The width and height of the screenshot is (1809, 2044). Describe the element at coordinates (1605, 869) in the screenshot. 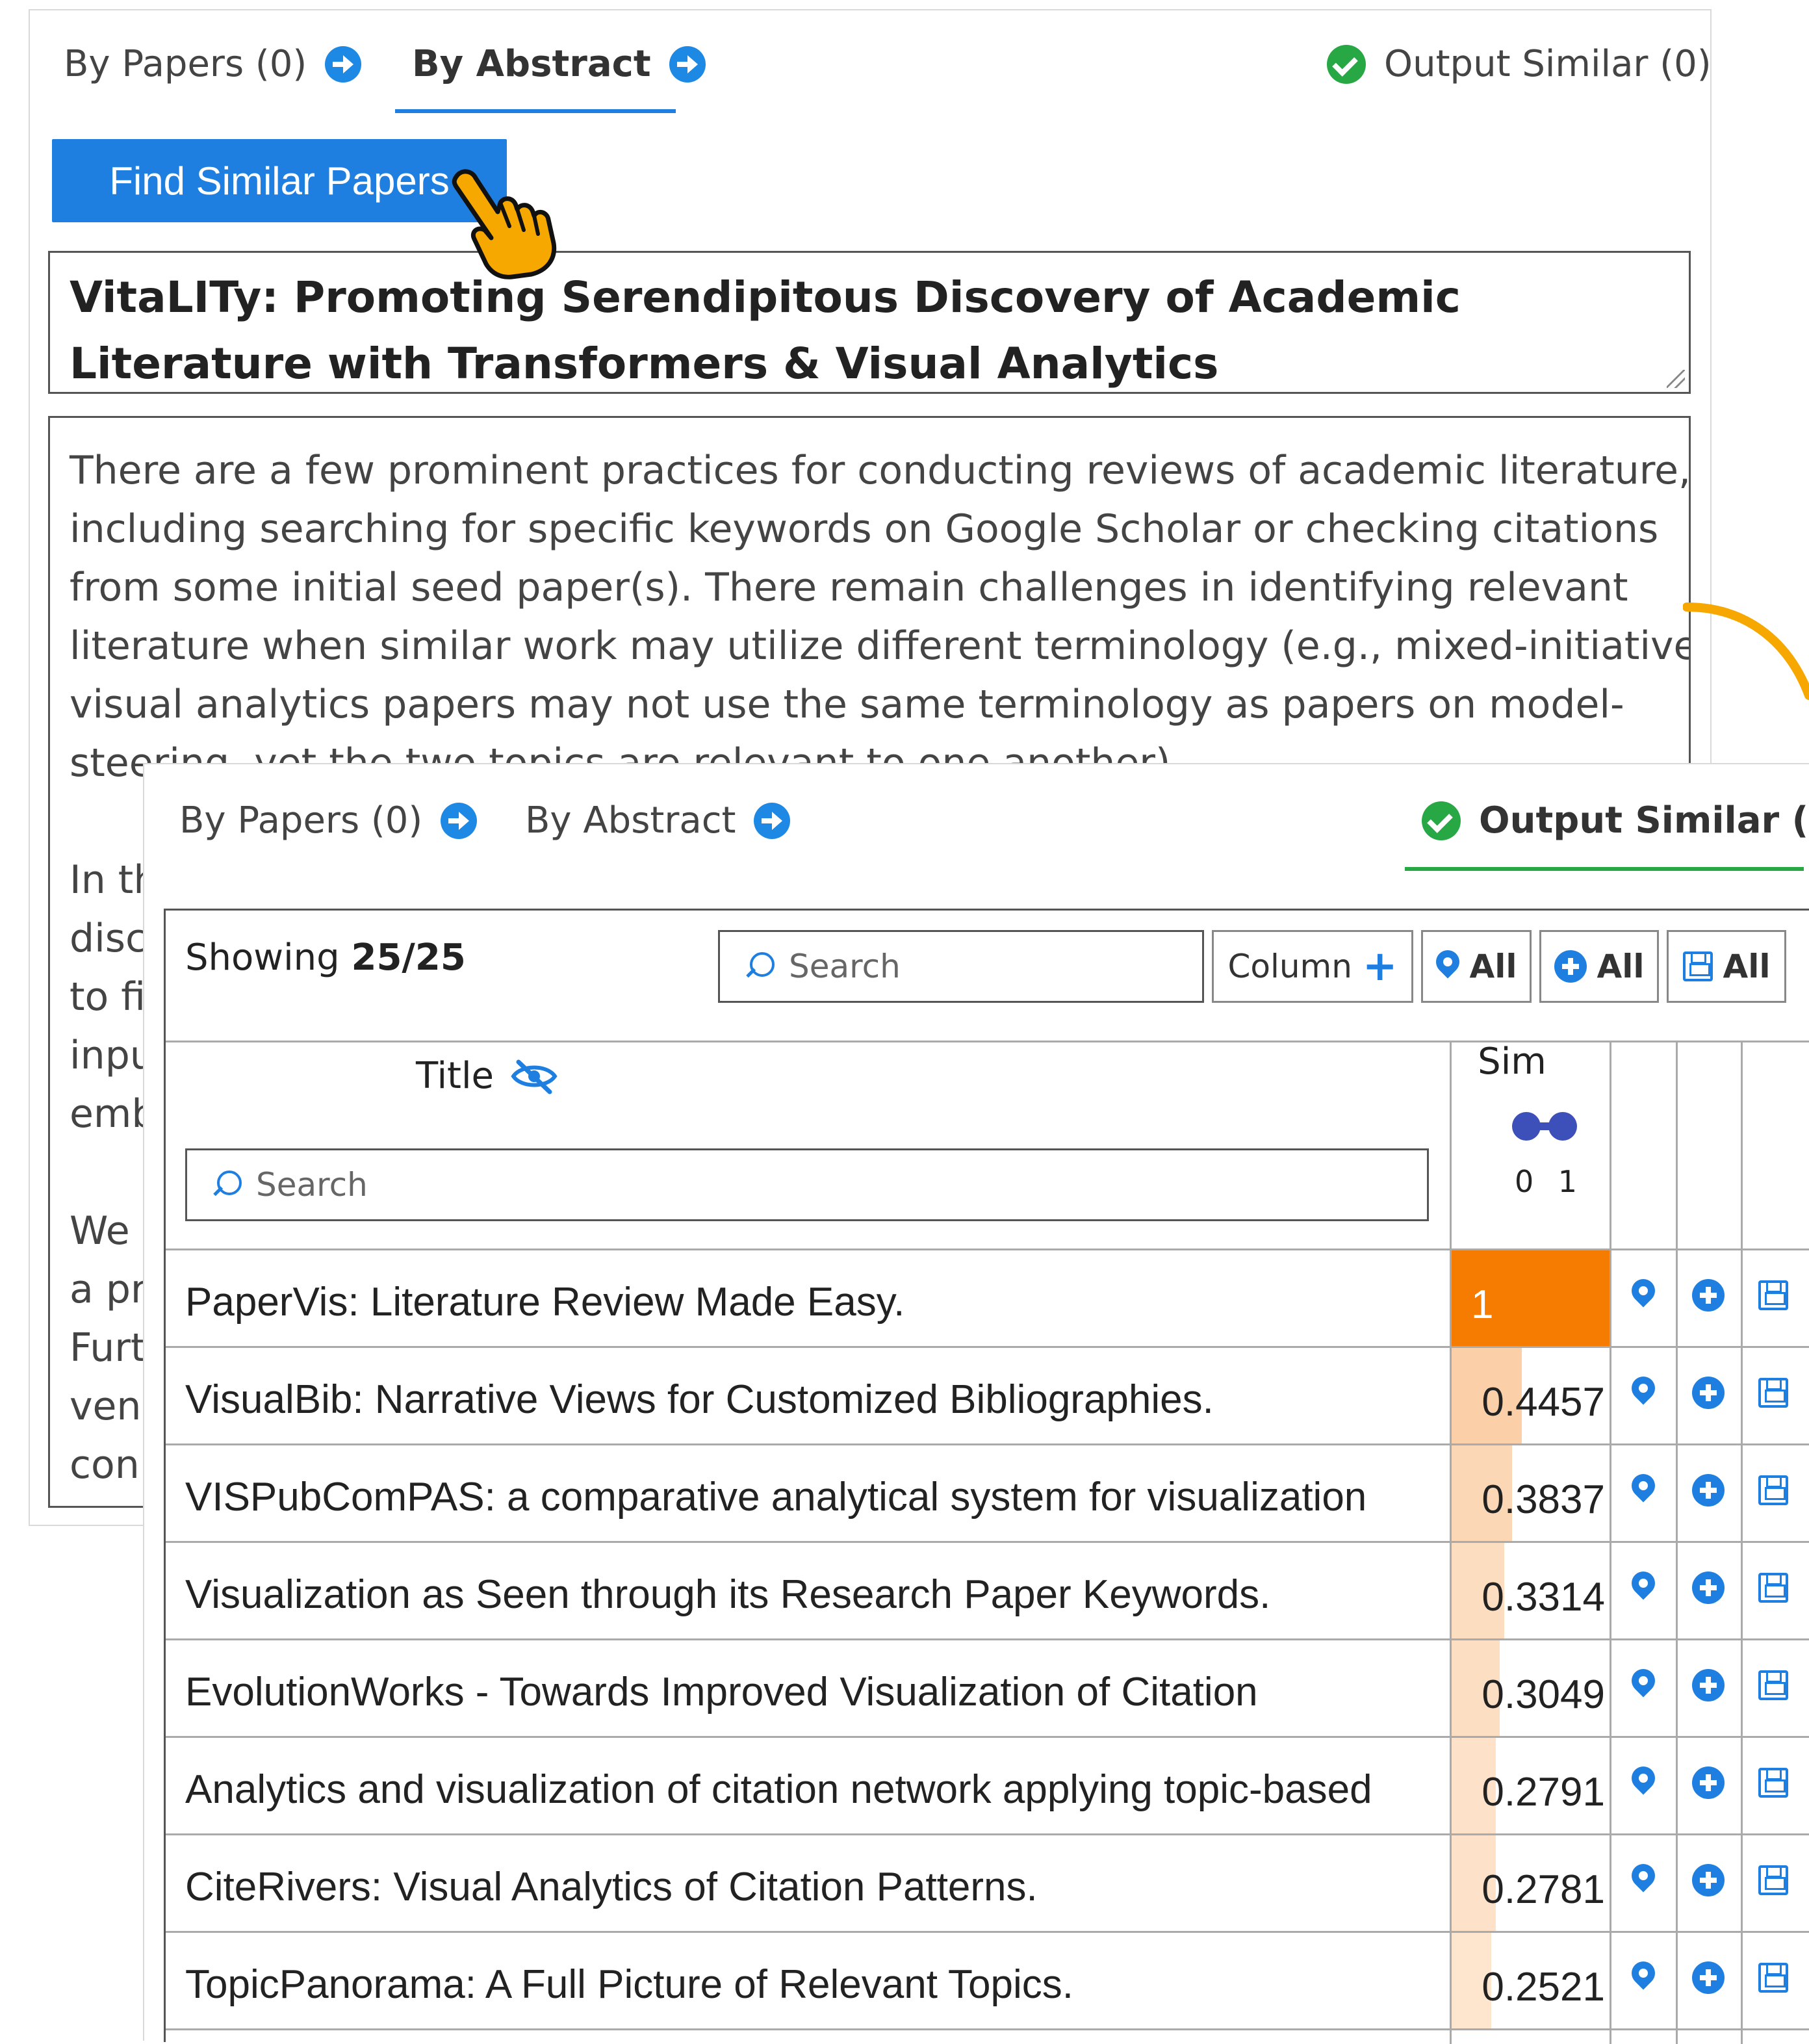

I see `tab-active-underline` at that location.